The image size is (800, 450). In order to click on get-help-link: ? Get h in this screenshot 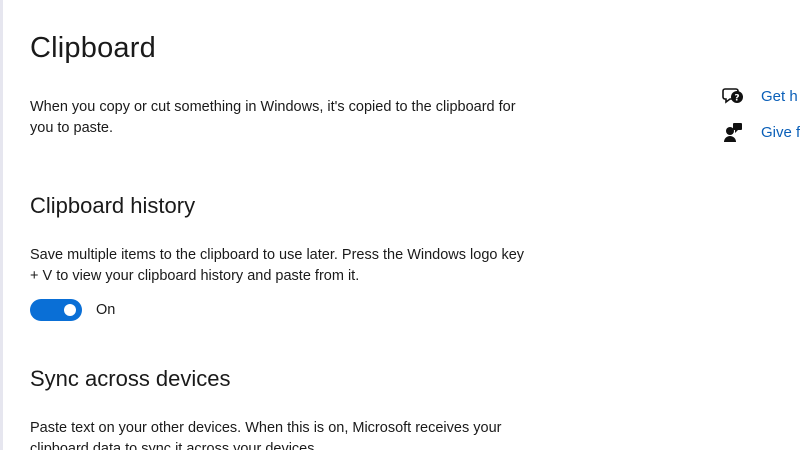, I will do `click(761, 96)`.